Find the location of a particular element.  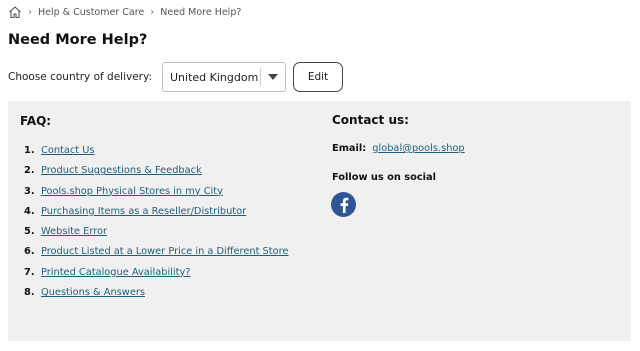

page-title: Need More Help? is located at coordinates (78, 40).